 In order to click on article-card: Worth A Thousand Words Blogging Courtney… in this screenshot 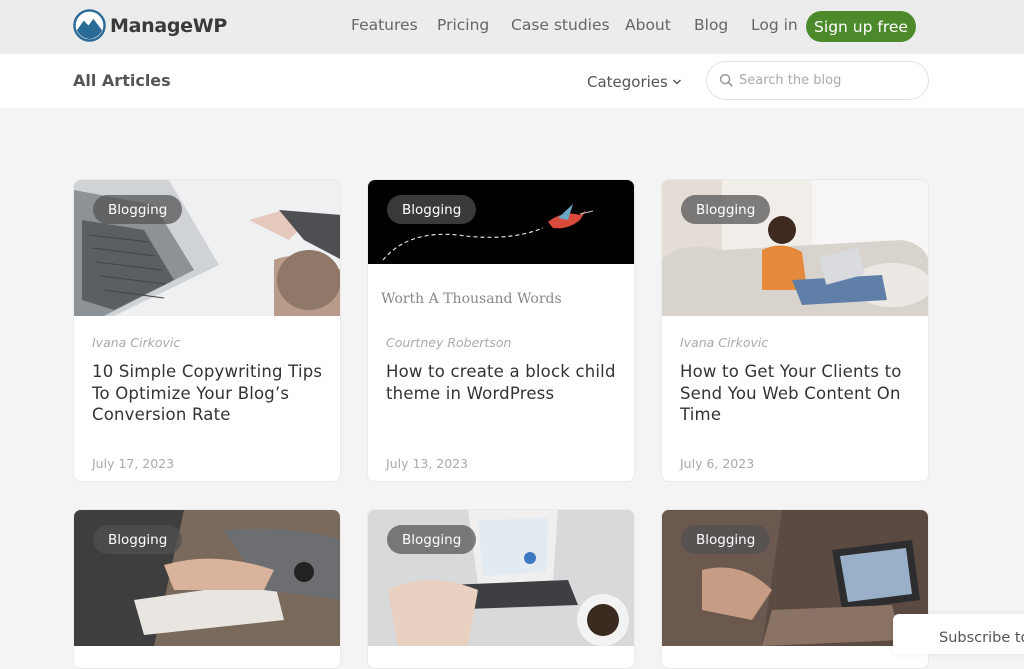, I will do `click(501, 330)`.